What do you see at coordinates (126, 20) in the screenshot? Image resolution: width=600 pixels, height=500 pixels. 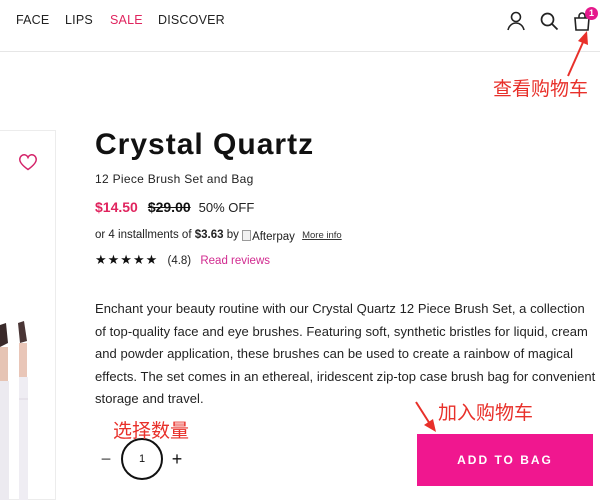 I see `nav-link-sale: SALE` at bounding box center [126, 20].